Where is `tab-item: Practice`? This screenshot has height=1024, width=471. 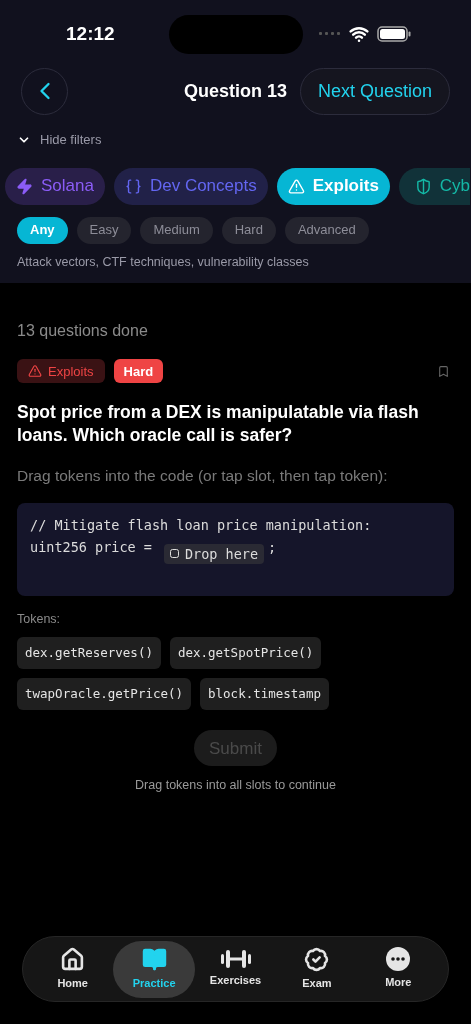
tab-item: Practice is located at coordinates (154, 969).